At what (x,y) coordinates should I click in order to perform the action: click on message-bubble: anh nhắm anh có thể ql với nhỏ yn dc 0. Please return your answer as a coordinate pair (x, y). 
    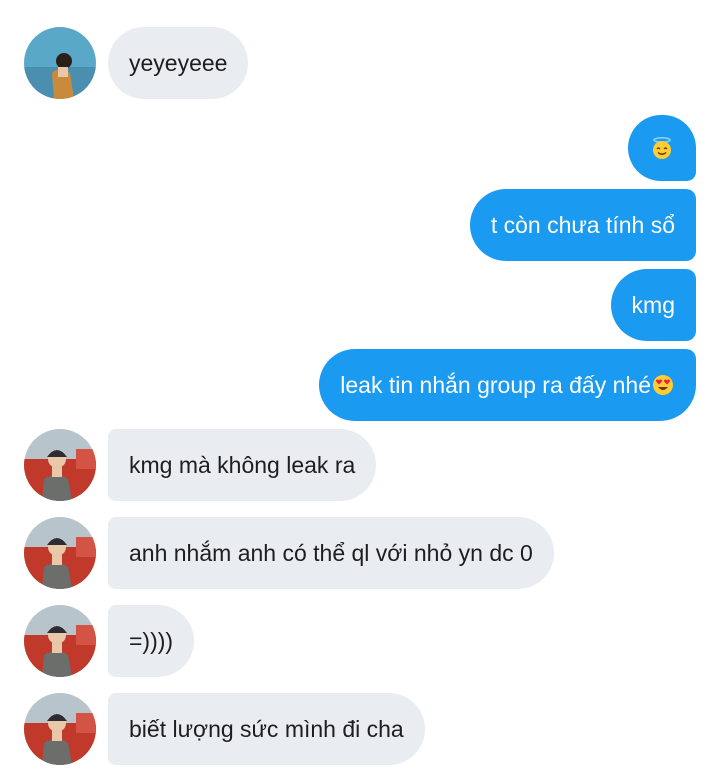
    Looking at the image, I should click on (331, 553).